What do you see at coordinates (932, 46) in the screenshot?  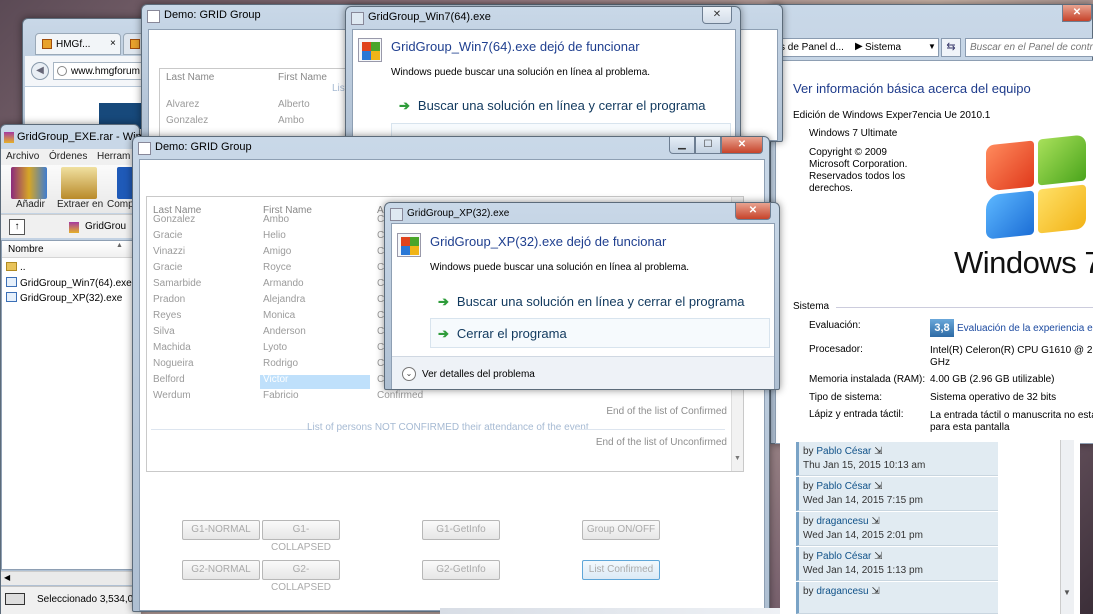 I see `chevron-down-icon: ▼` at bounding box center [932, 46].